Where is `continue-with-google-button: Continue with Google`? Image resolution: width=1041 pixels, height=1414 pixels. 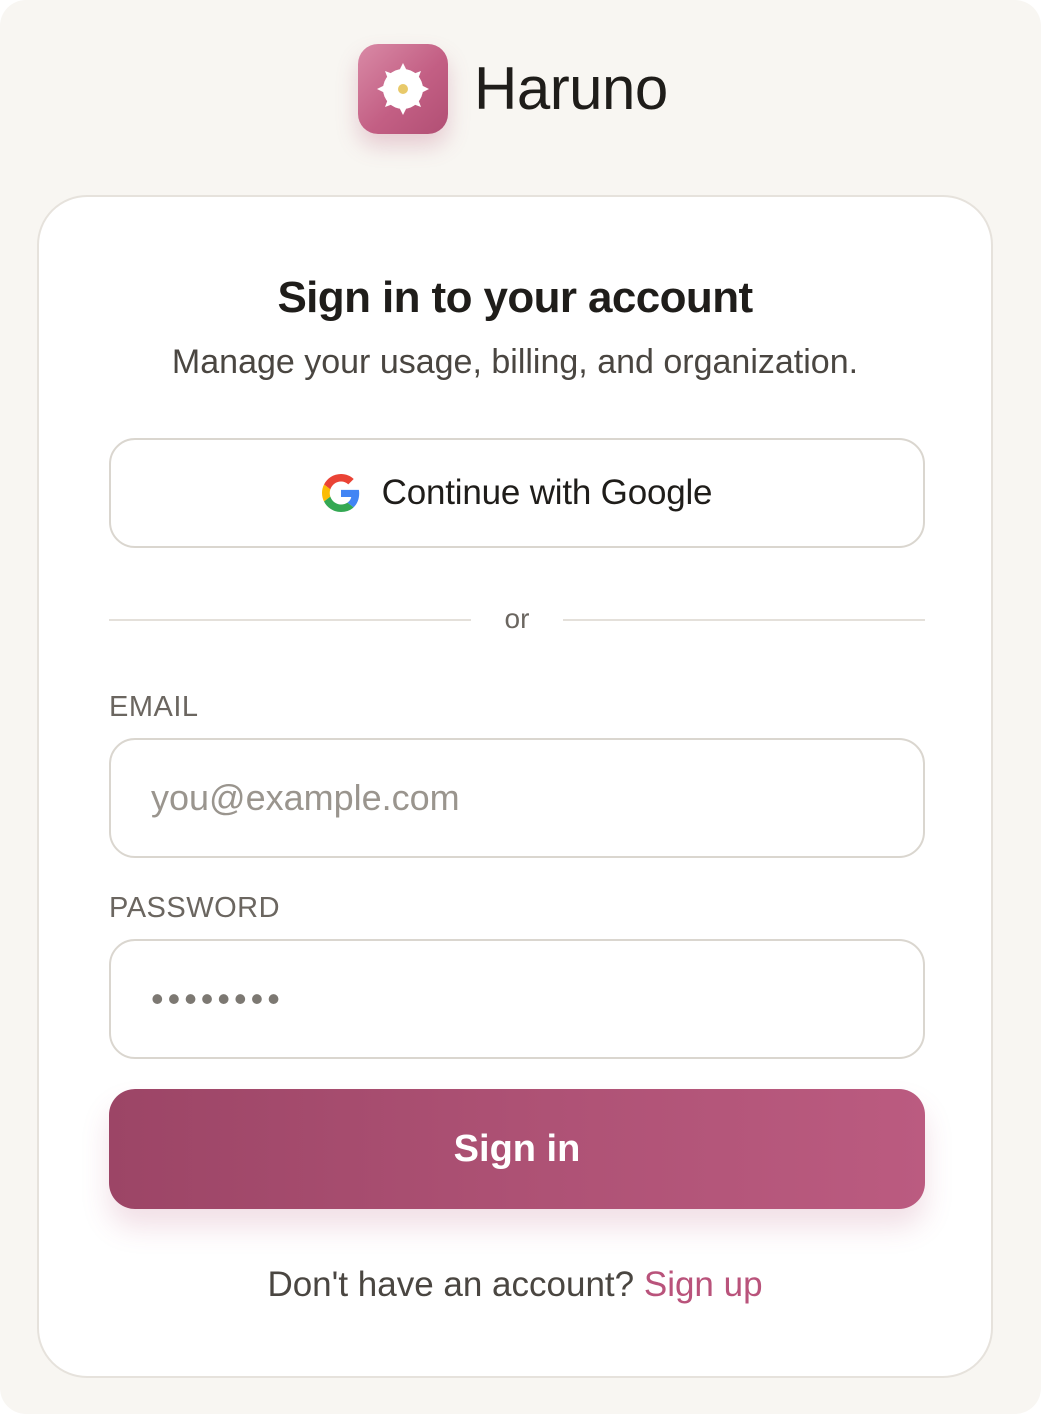 continue-with-google-button: Continue with Google is located at coordinates (517, 493).